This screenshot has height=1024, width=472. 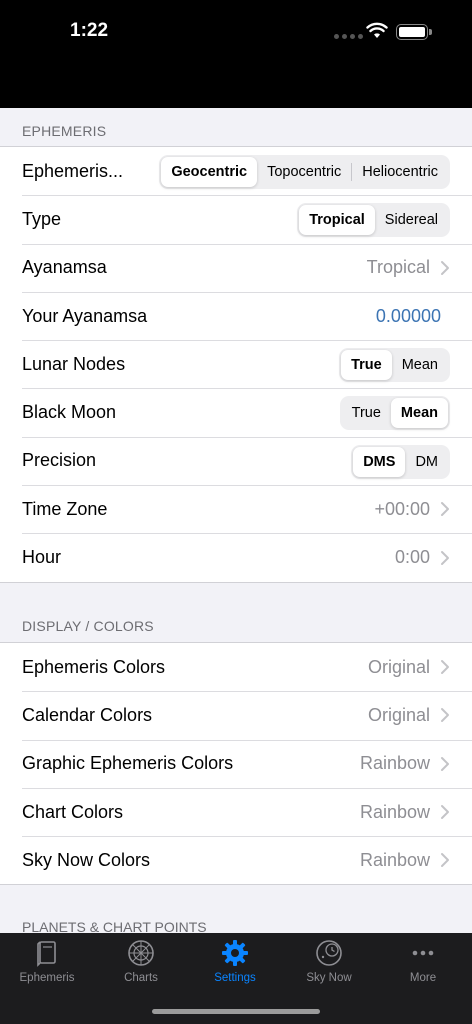 I want to click on battery-icon, so click(x=414, y=32).